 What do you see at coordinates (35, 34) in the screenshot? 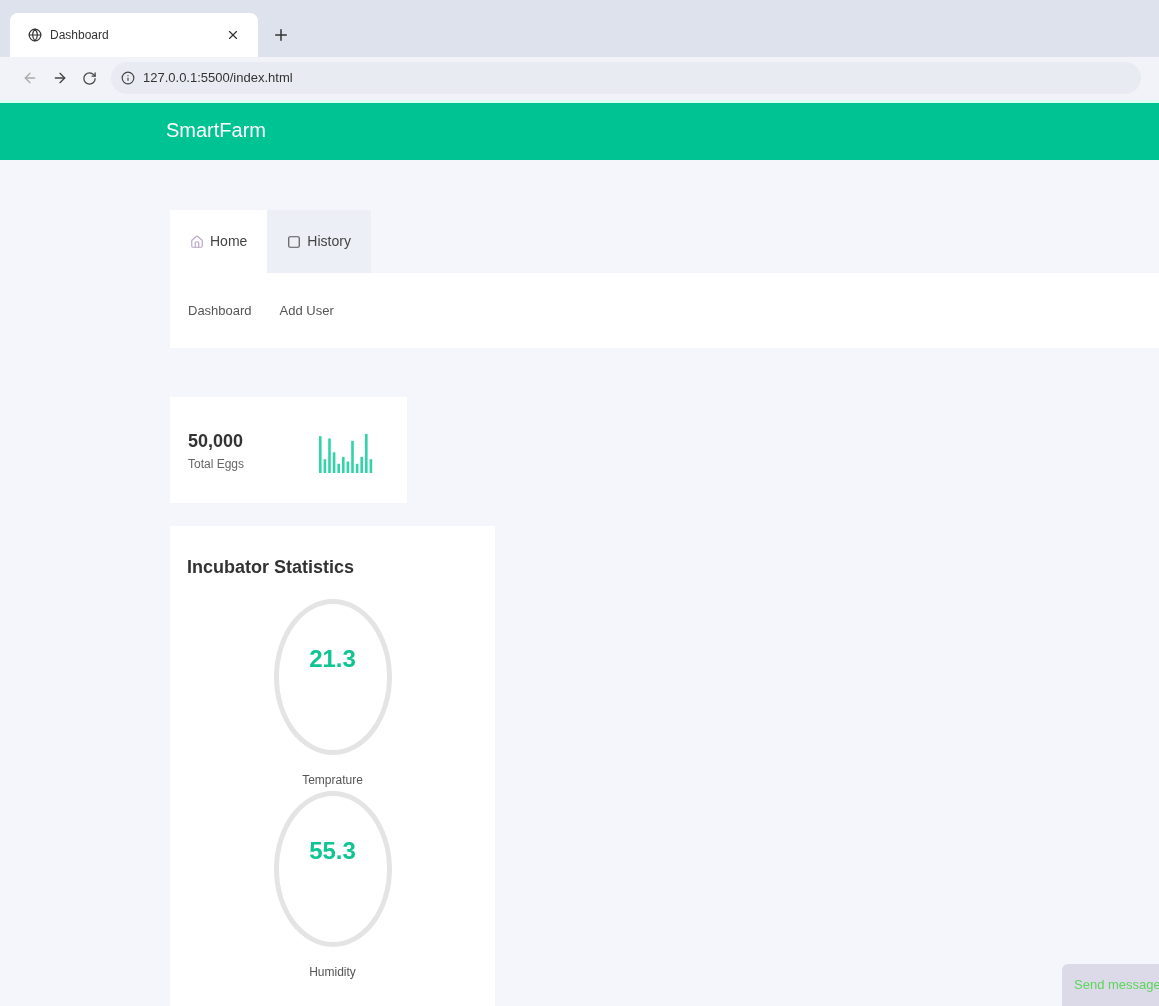
I see `globe-icon` at bounding box center [35, 34].